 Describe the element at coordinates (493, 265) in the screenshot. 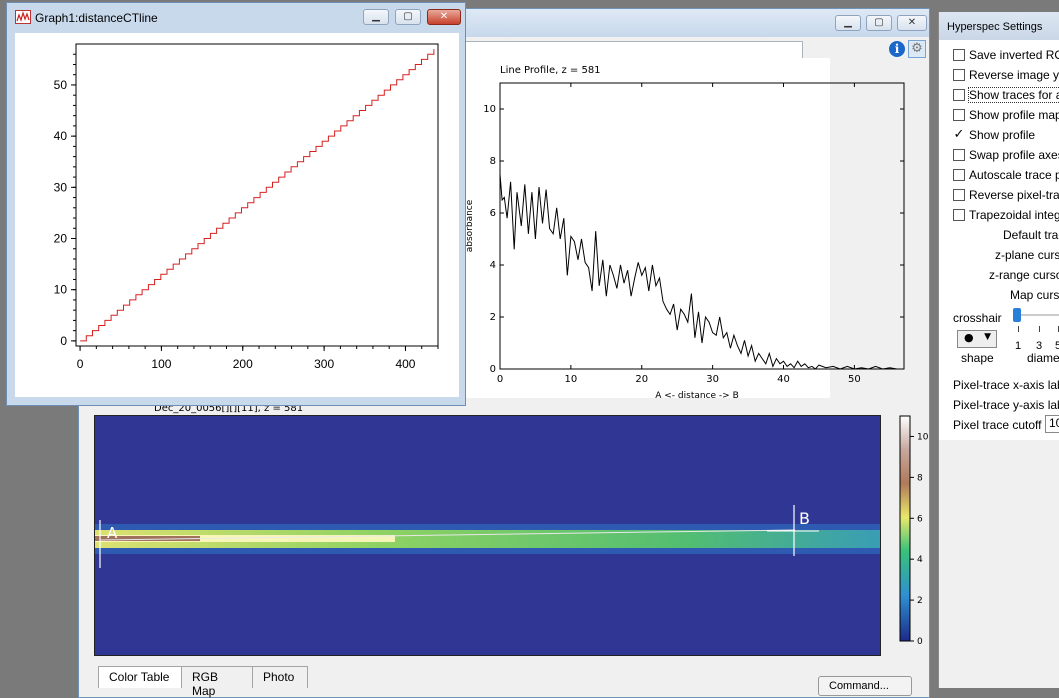

I see `y-tick-label: 4` at that location.